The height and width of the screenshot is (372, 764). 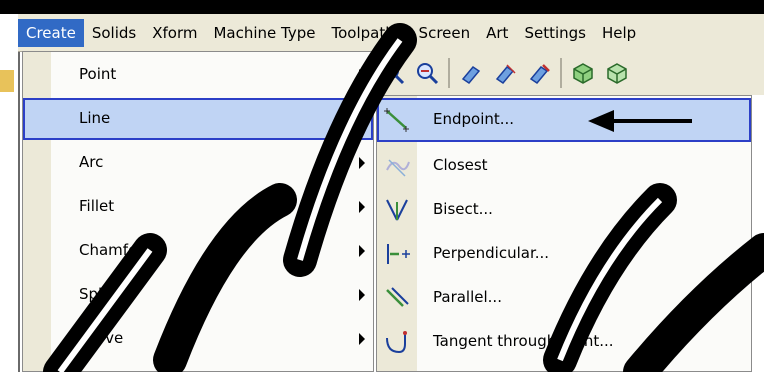 I want to click on annotation-arrow-icon, so click(x=640, y=121).